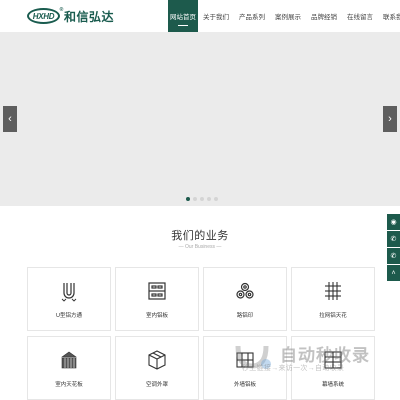  I want to click on card-label: 外墙铝板, so click(244, 385).